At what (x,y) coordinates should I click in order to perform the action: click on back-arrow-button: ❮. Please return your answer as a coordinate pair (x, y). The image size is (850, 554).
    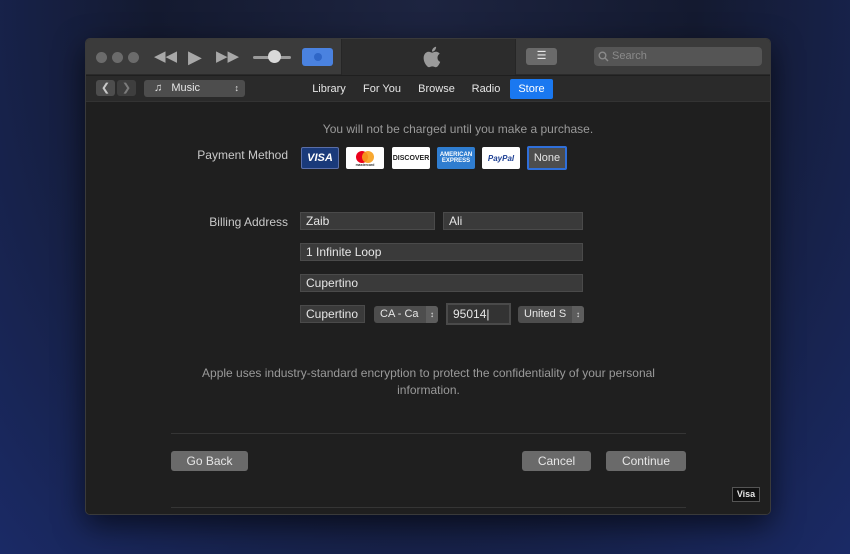
    Looking at the image, I should click on (105, 88).